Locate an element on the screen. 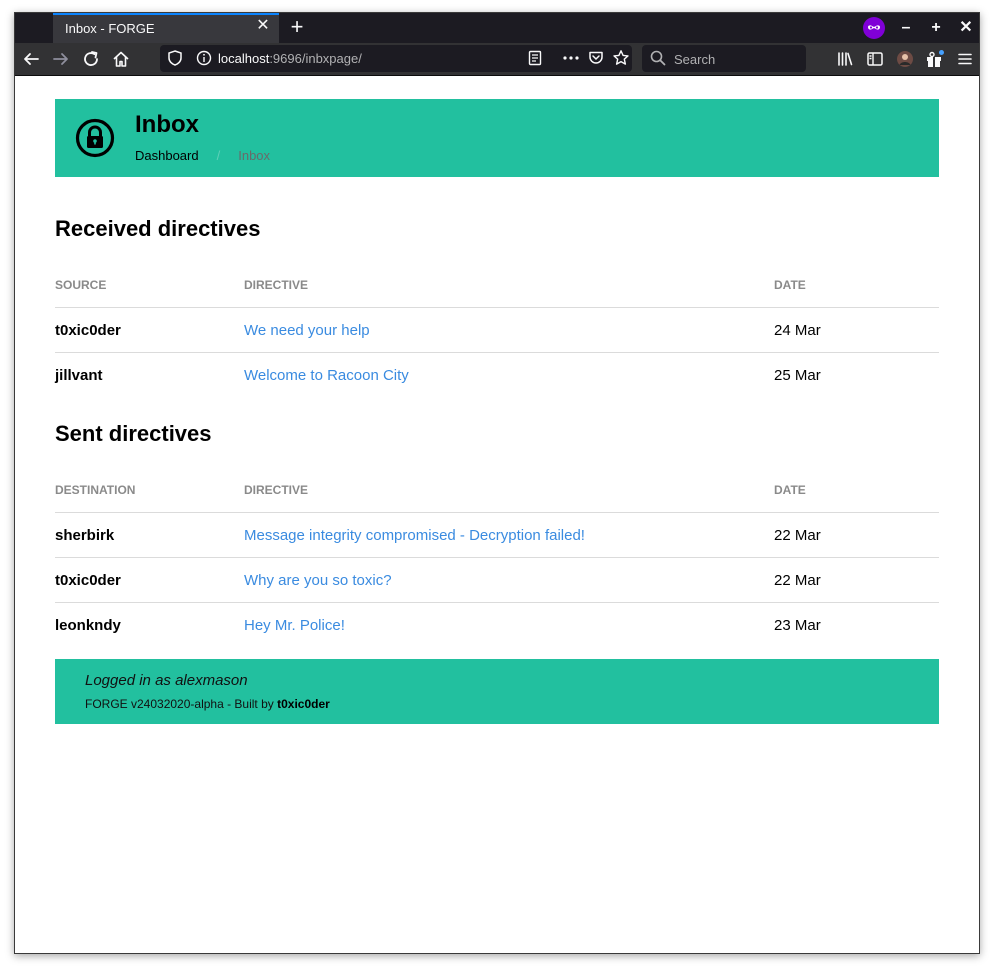 The image size is (998, 971). menu-icon is located at coordinates (965, 59).